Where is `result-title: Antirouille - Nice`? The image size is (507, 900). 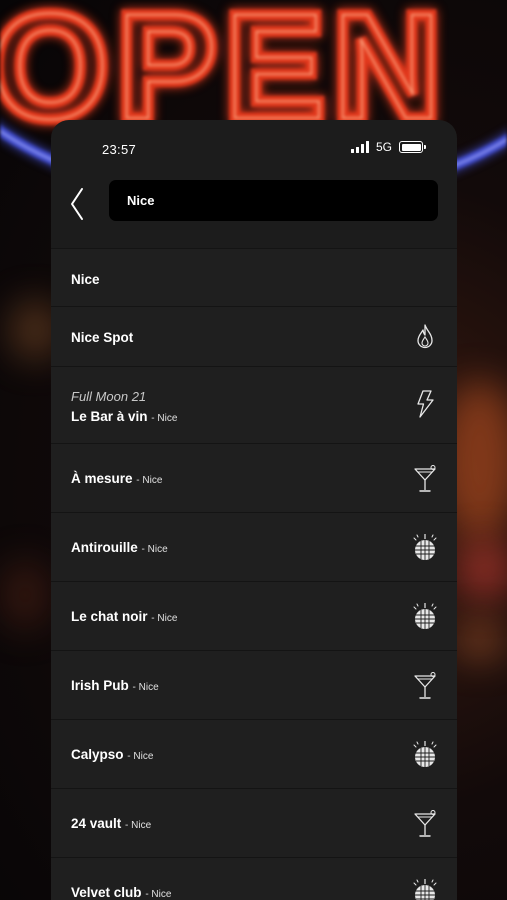
result-title: Antirouille - Nice is located at coordinates (119, 547).